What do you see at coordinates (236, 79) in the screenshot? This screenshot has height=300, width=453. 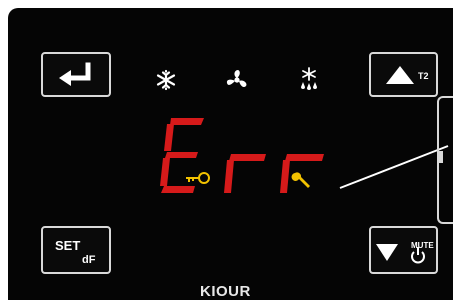 I see `fan-icon` at bounding box center [236, 79].